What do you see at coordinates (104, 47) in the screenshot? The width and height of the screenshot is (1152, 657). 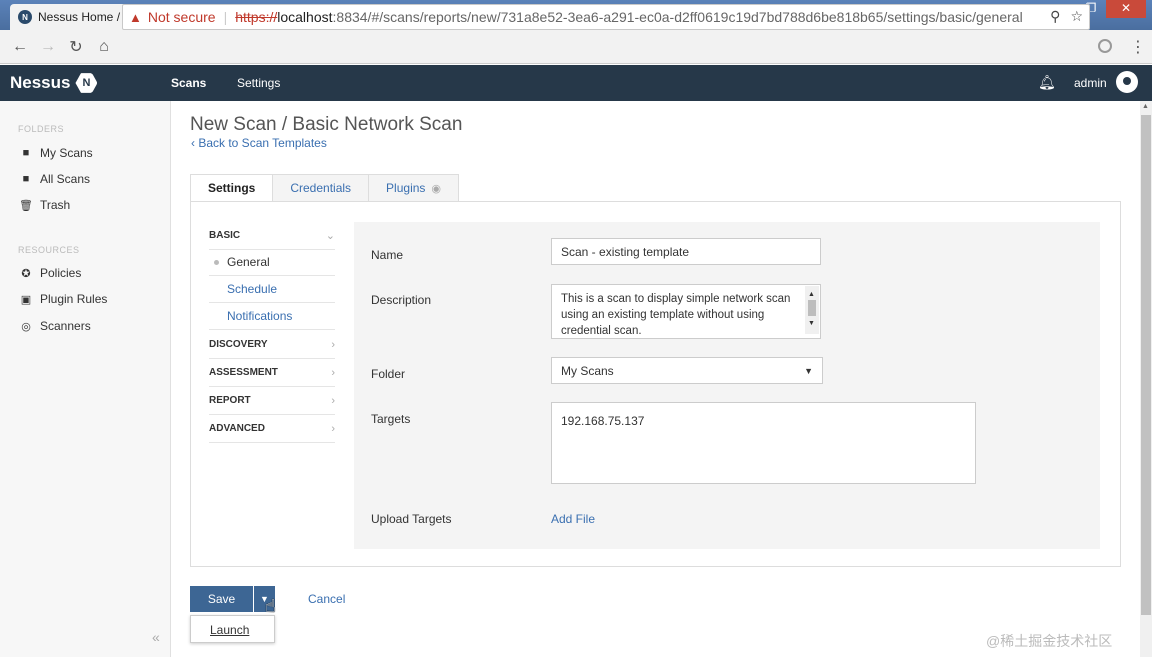 I see `home-icon: ⌂` at bounding box center [104, 47].